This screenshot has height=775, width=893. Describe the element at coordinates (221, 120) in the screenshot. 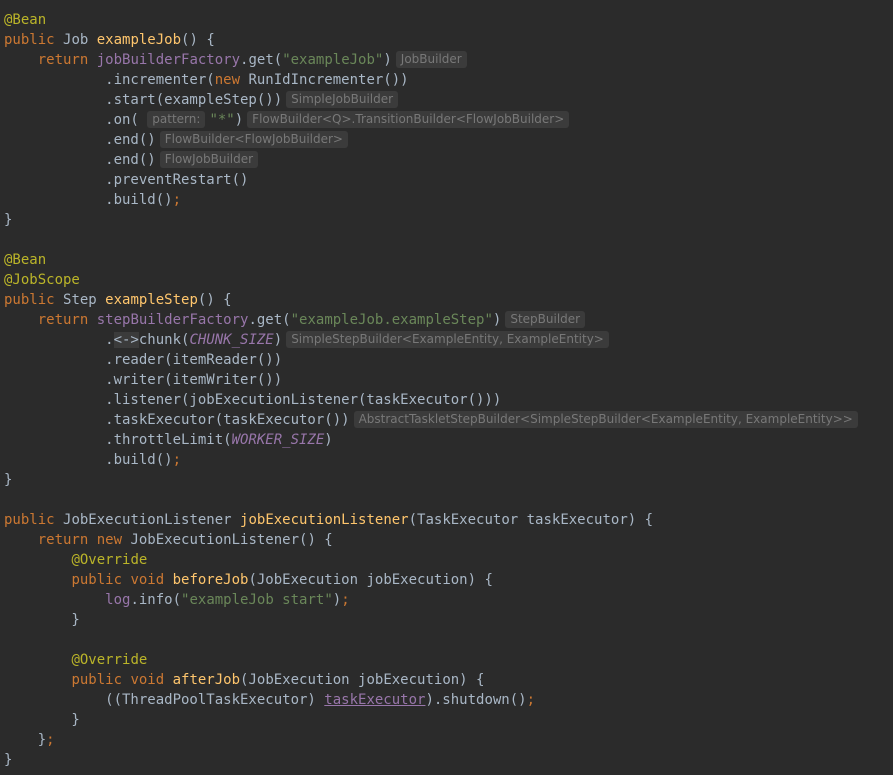

I see `string-literal-token: "*"` at that location.